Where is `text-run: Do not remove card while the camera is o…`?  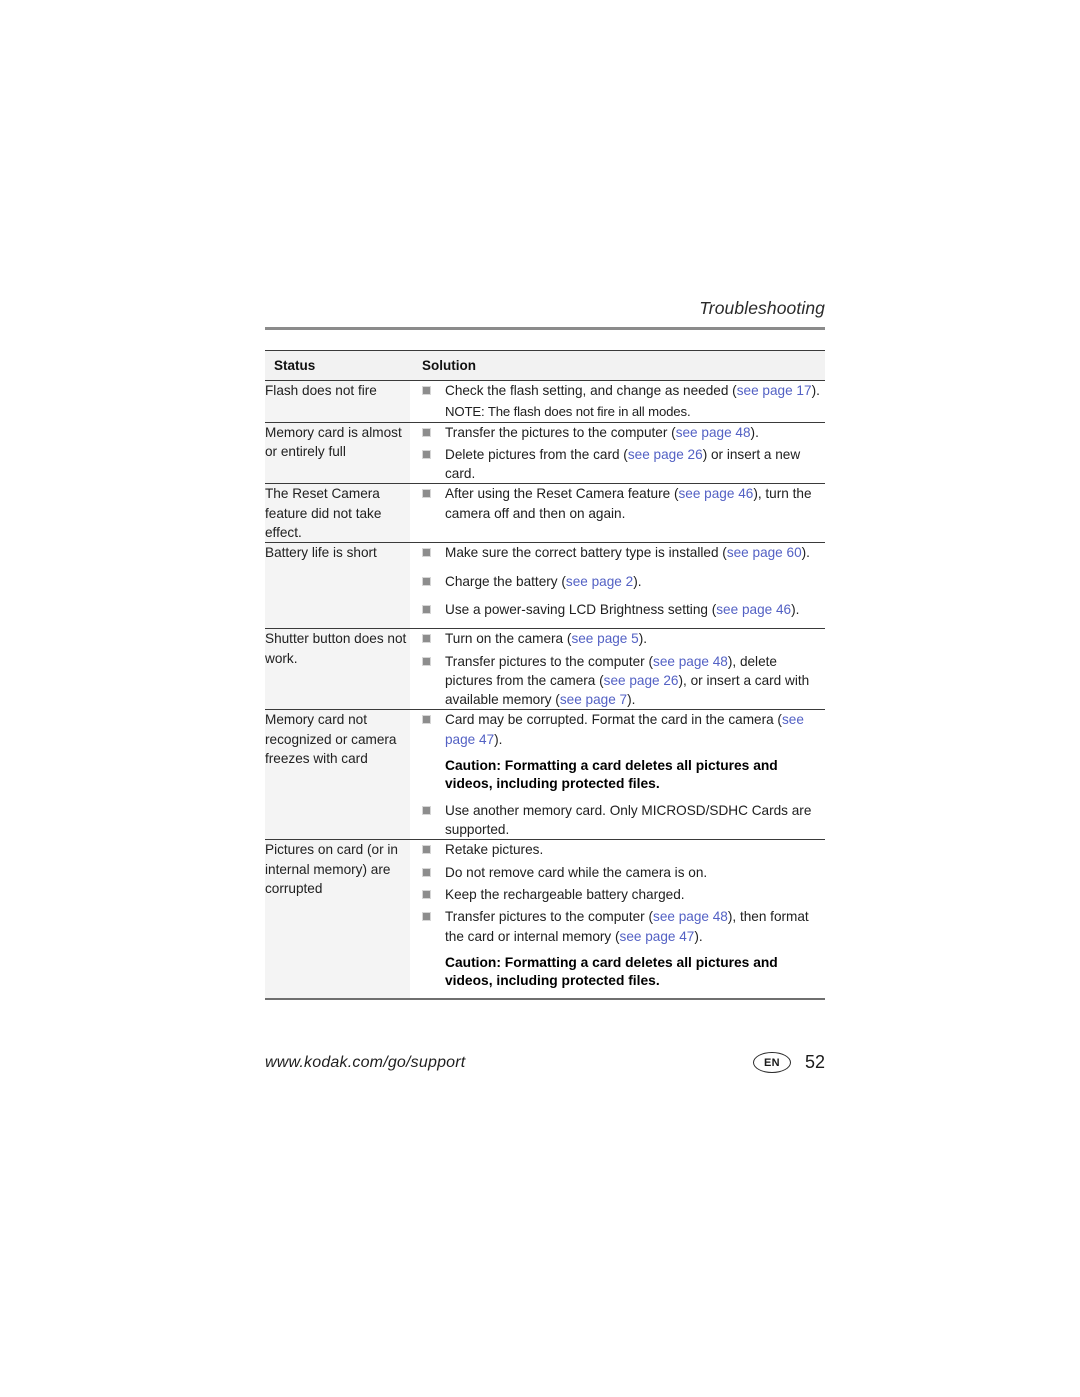 text-run: Do not remove card while the camera is o… is located at coordinates (576, 872).